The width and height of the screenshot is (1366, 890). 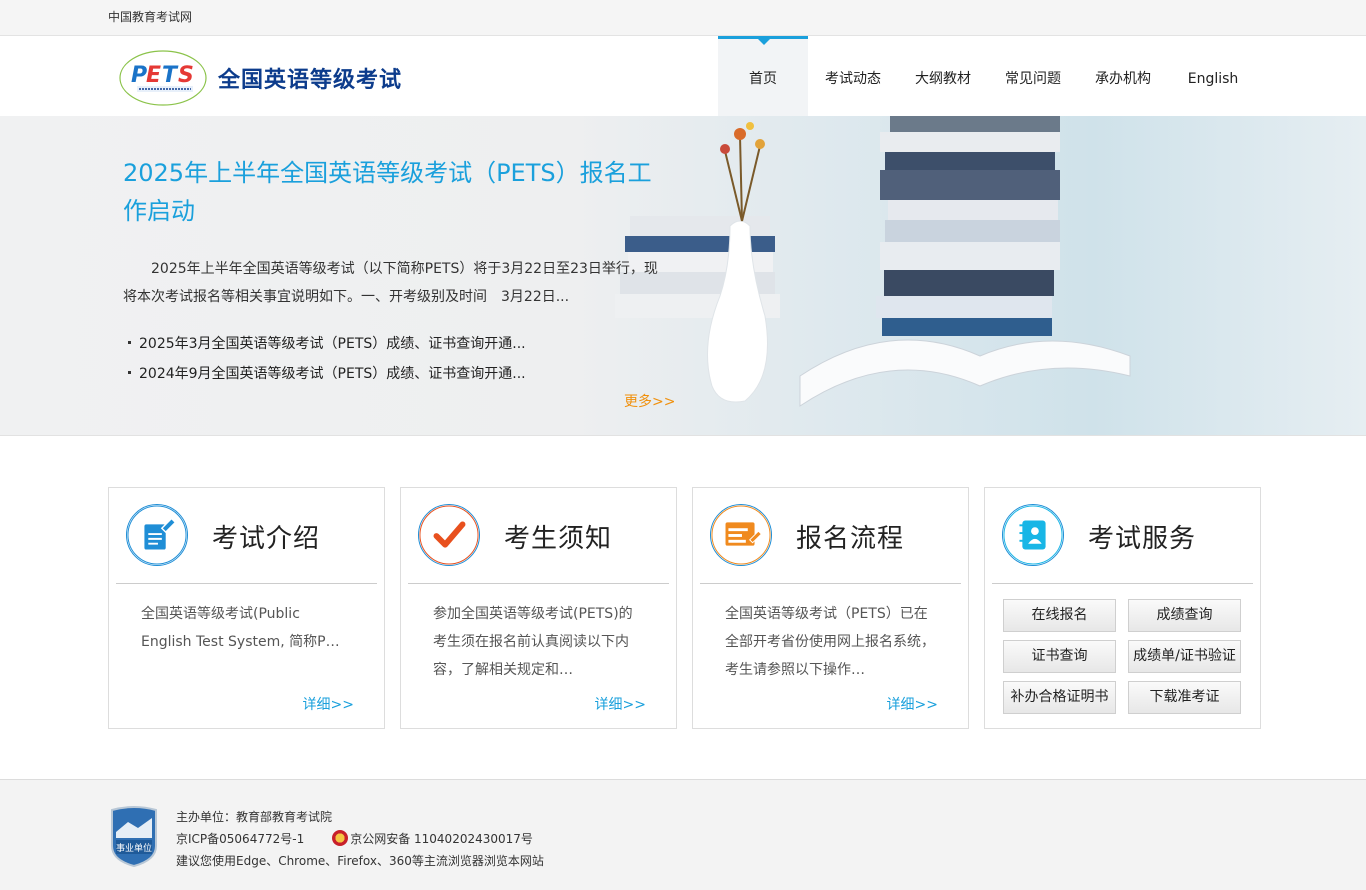 I want to click on pets-logo: P E T S, so click(x=163, y=78).